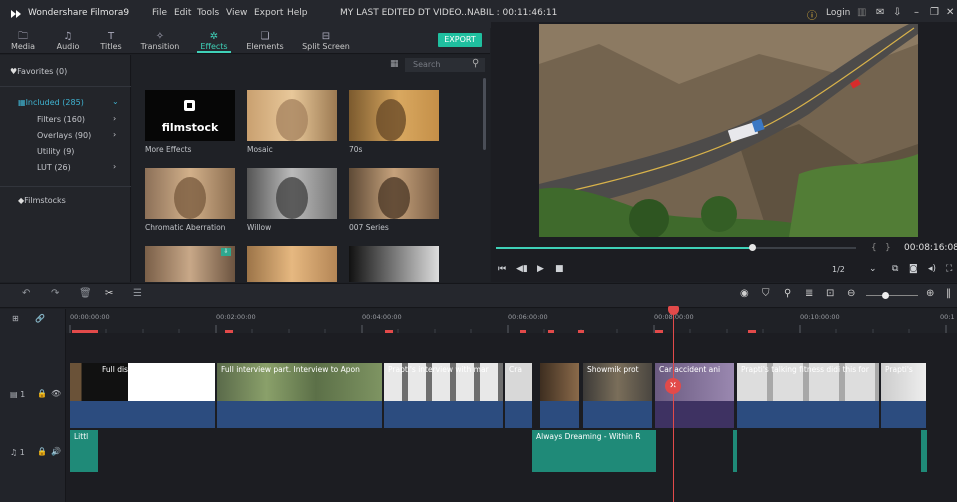 The image size is (957, 502). I want to click on store-icon: ▥, so click(861, 12).